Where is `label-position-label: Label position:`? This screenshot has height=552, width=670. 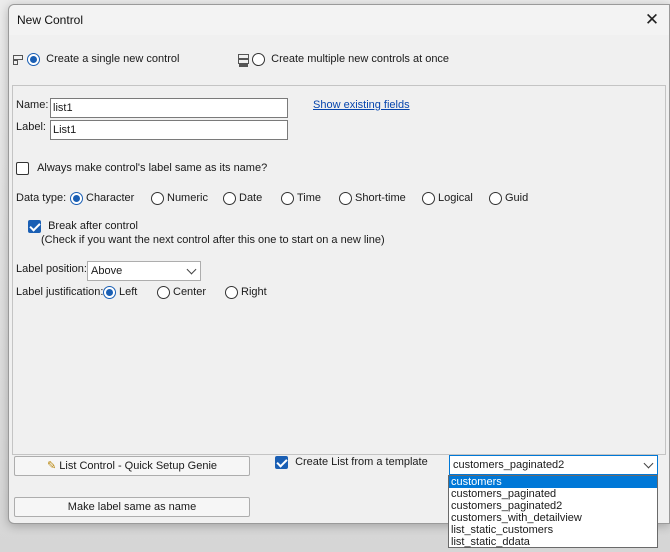
label-position-label: Label position: is located at coordinates (51, 269).